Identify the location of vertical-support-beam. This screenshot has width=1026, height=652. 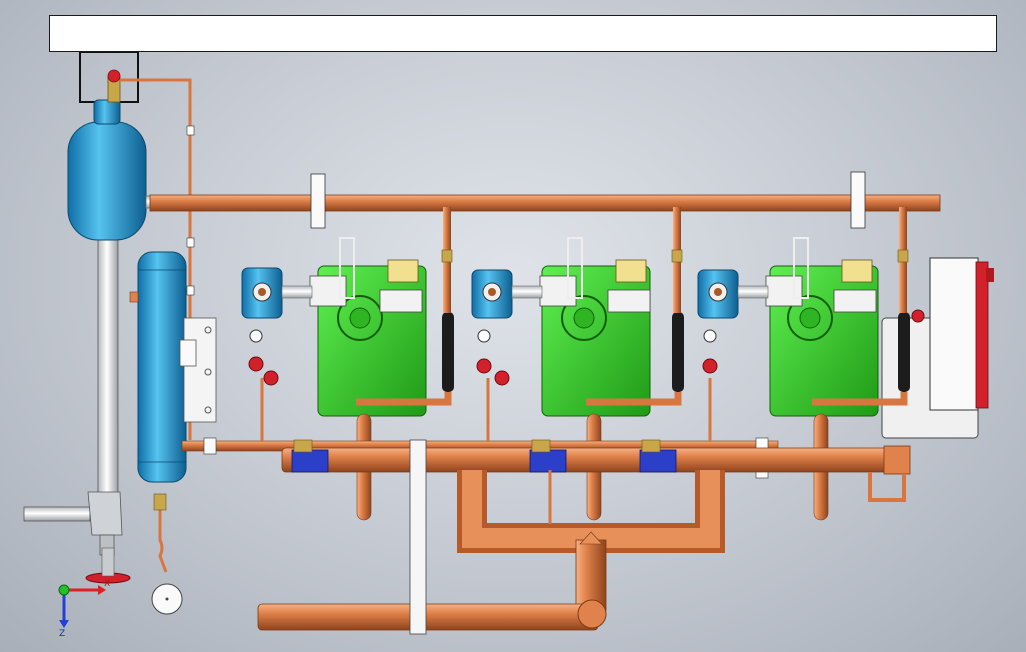
(418, 537).